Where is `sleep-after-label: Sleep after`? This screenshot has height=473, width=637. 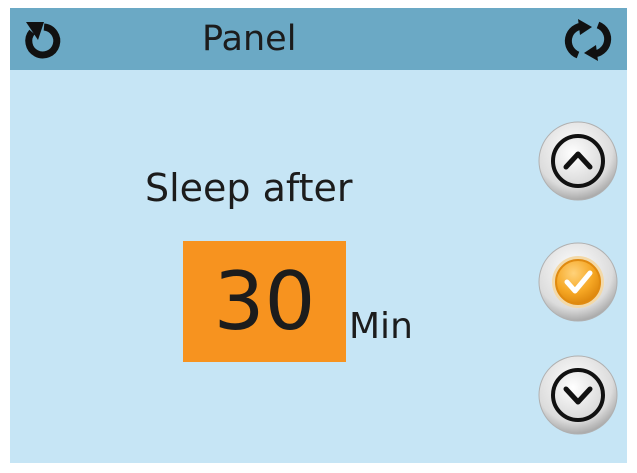 sleep-after-label: Sleep after is located at coordinates (249, 188).